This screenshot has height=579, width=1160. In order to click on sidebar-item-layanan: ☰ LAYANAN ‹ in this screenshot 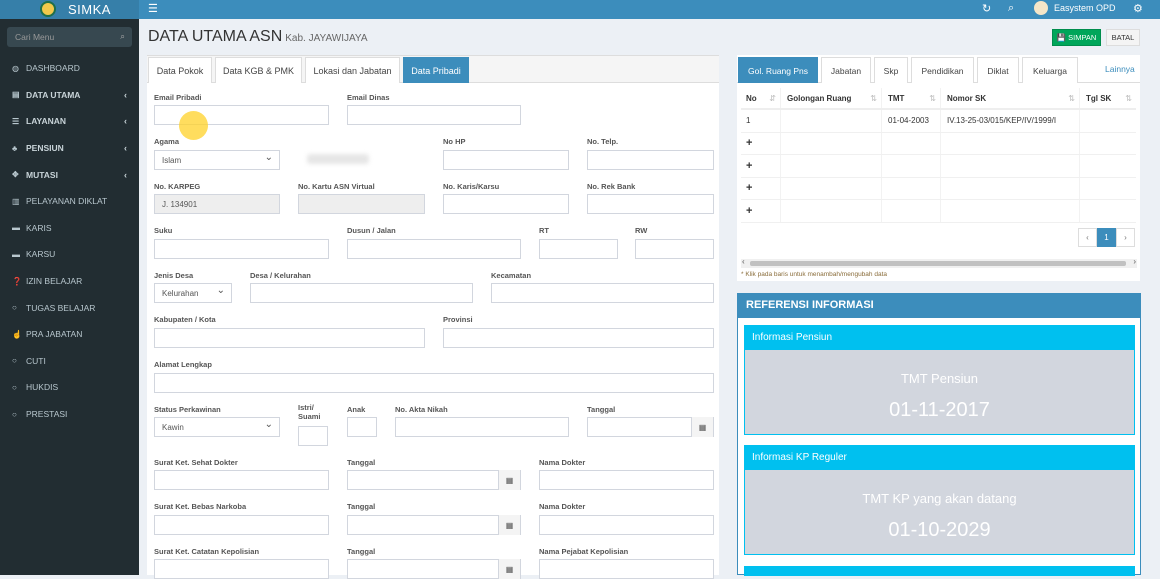, I will do `click(69, 121)`.